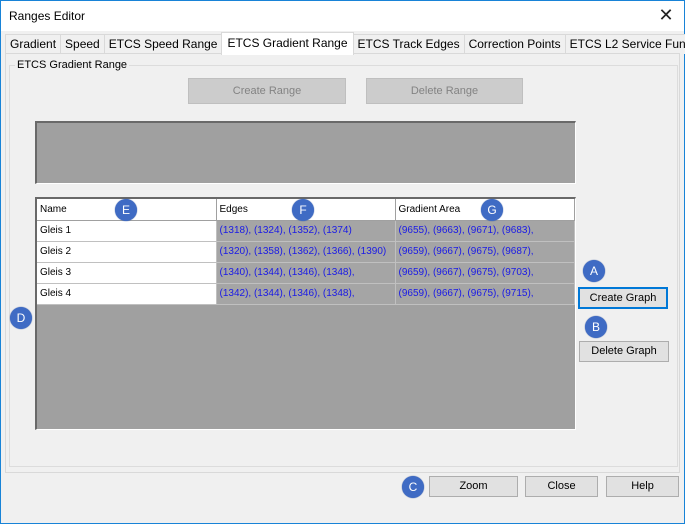 The height and width of the screenshot is (524, 685). I want to click on annotation-marker-a: A, so click(594, 271).